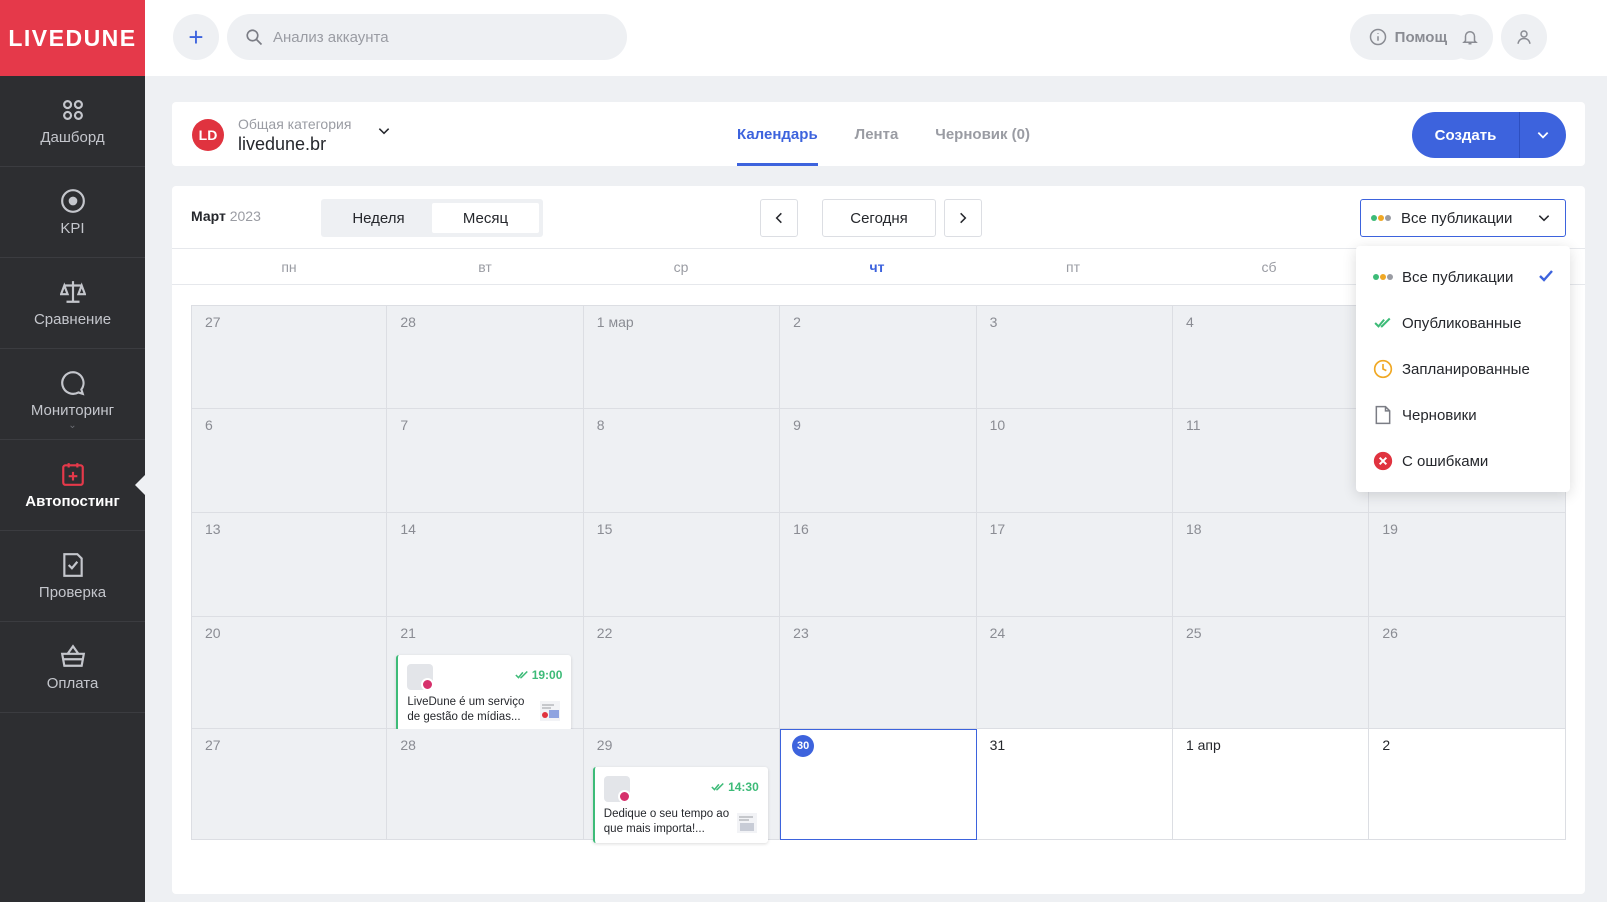  What do you see at coordinates (997, 529) in the screenshot?
I see `day-number: 17` at bounding box center [997, 529].